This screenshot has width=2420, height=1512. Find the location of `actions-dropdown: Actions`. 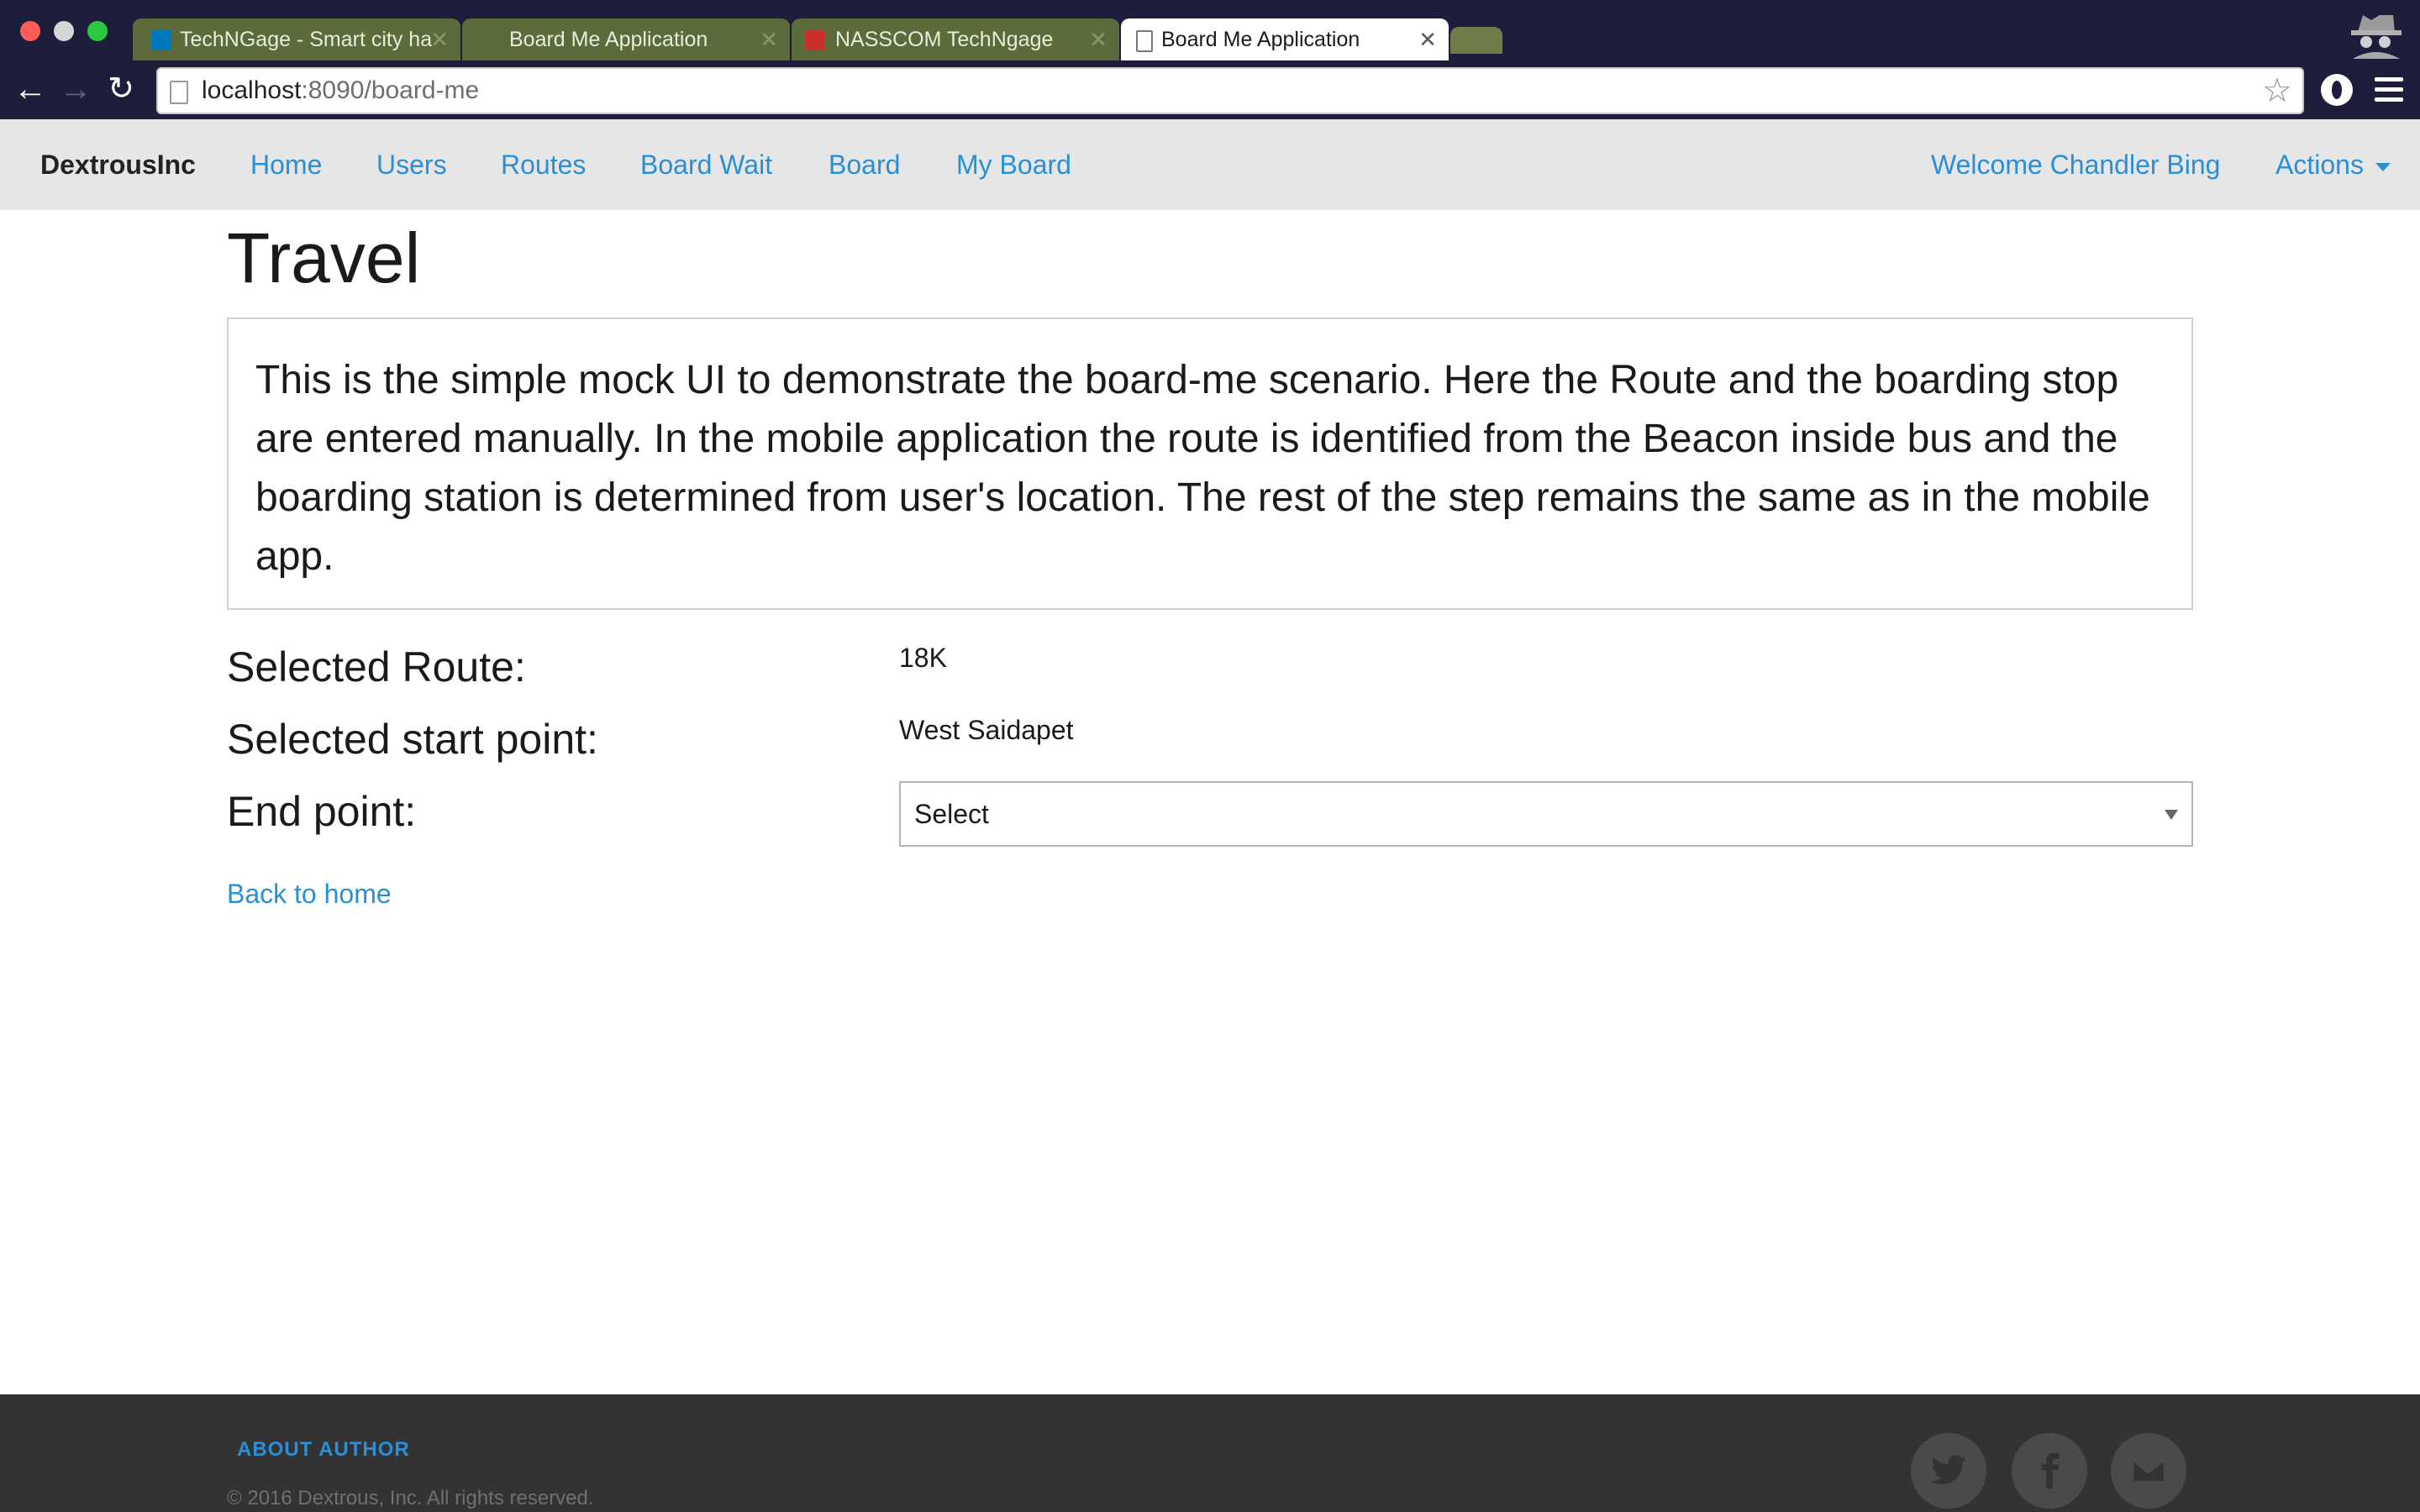

actions-dropdown: Actions is located at coordinates (2333, 164).